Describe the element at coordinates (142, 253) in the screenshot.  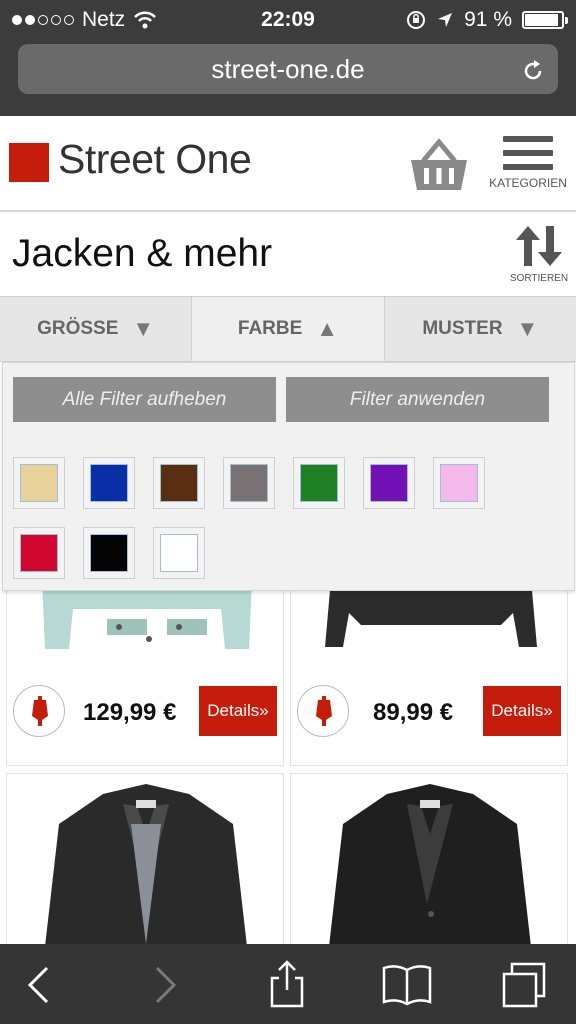
I see `page-title: Jacken & mehr` at that location.